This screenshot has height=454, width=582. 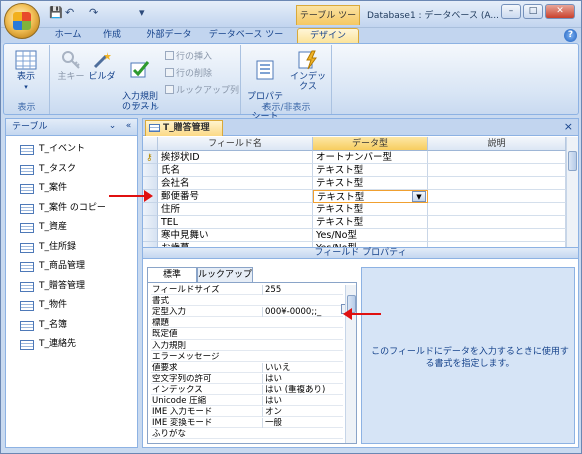 I want to click on save-icon: 💾, so click(x=56, y=14).